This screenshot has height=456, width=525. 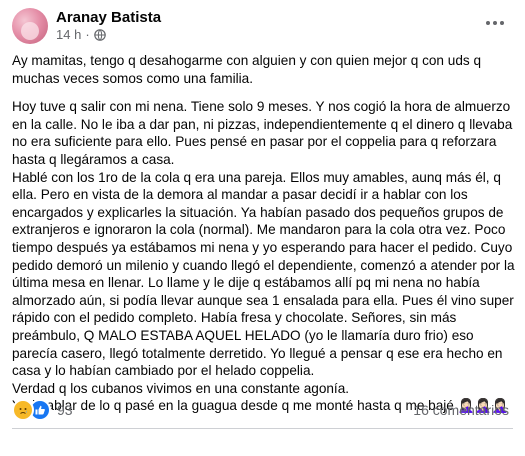 I want to click on post-header: Aranay Batista 14 h ·, so click(x=86, y=26).